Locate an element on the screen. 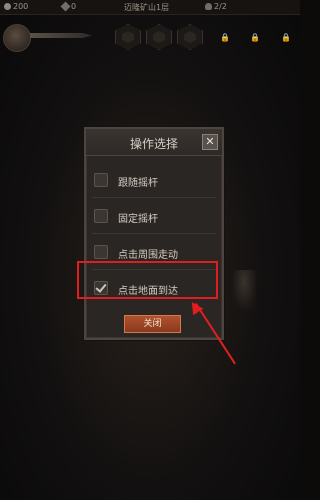  player-character is located at coordinates (244, 290).